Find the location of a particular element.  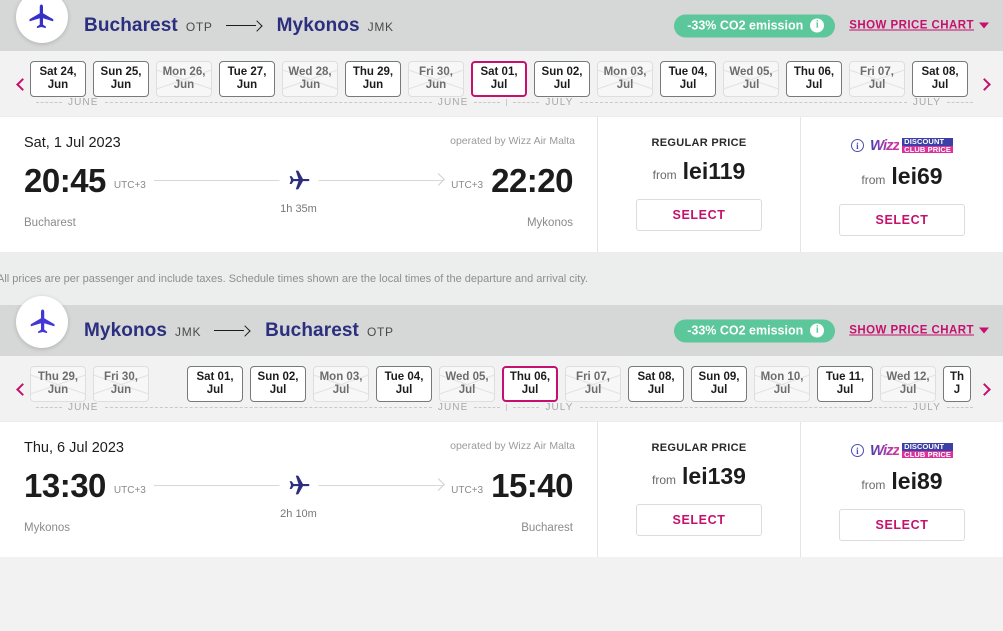

discount-club-price-title: i Wizz DISCOUNT CLUB PRICE is located at coordinates (902, 450).